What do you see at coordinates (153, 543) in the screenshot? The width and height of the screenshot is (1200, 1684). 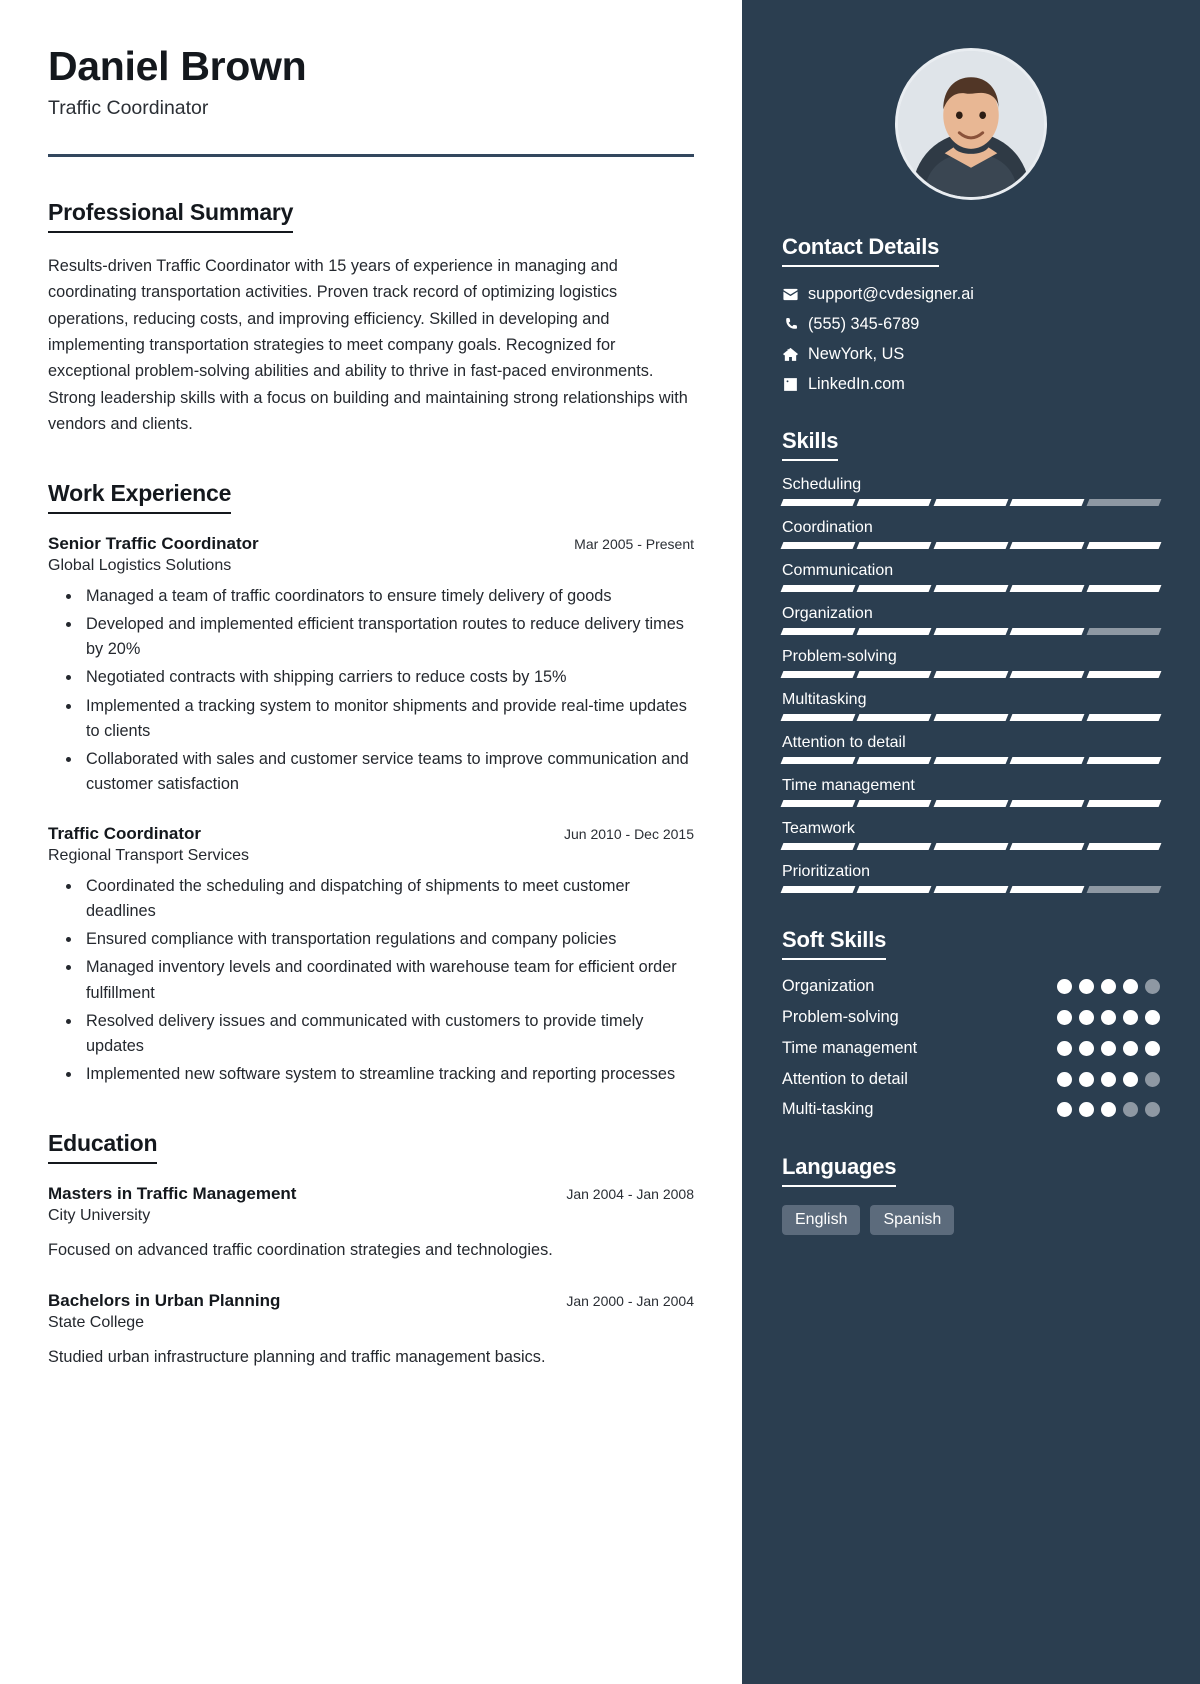 I see `work-role: Senior Traffic Coordinator` at bounding box center [153, 543].